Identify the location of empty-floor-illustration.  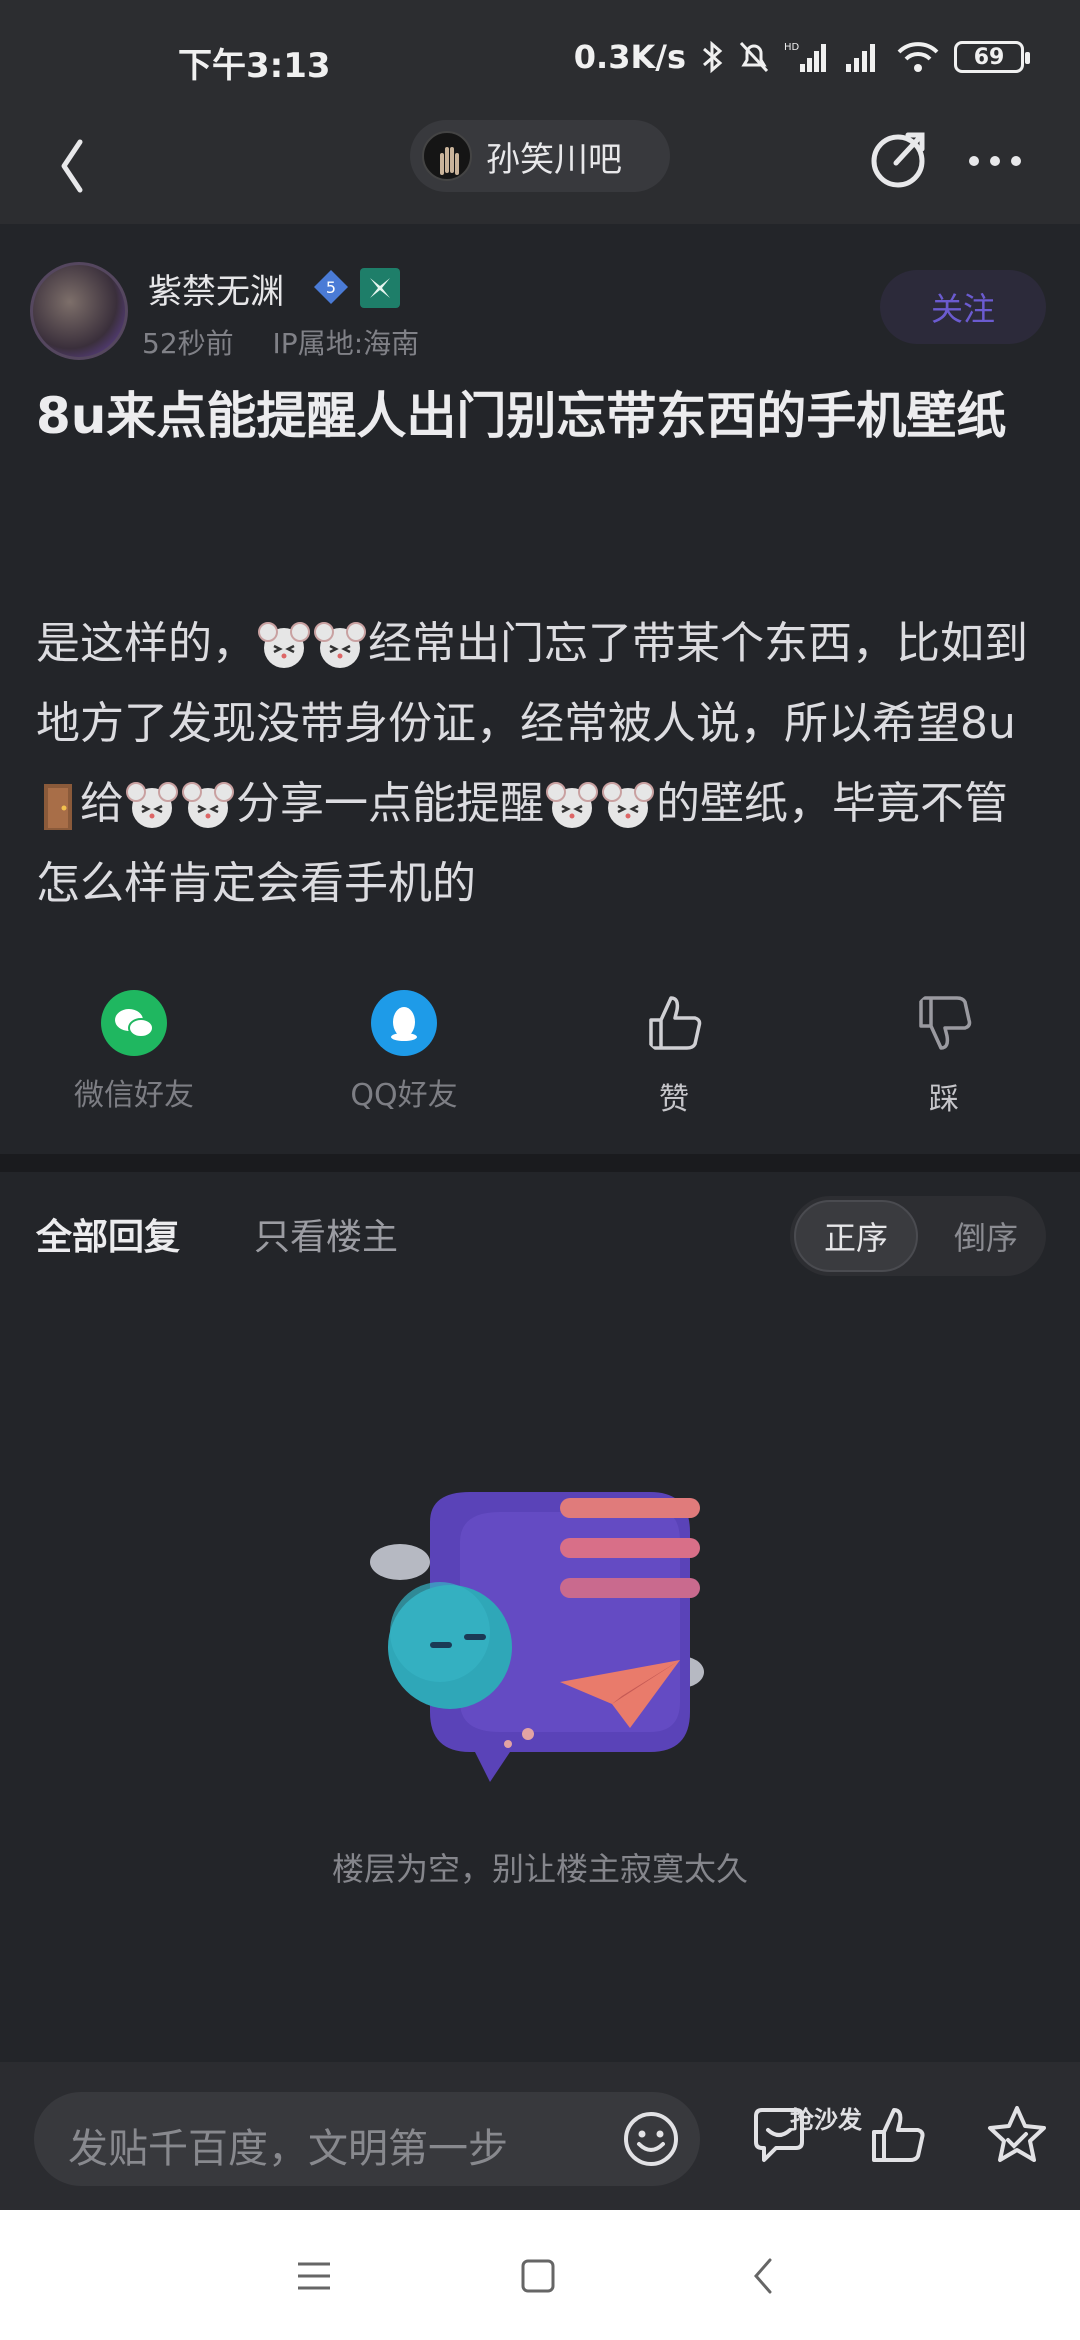
(537, 1637).